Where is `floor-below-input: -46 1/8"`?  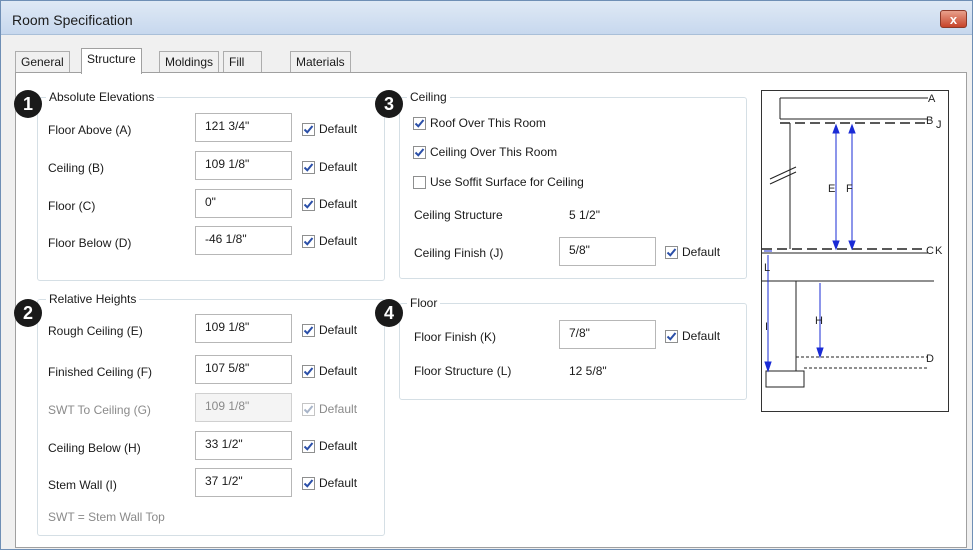
floor-below-input: -46 1/8" is located at coordinates (243, 240).